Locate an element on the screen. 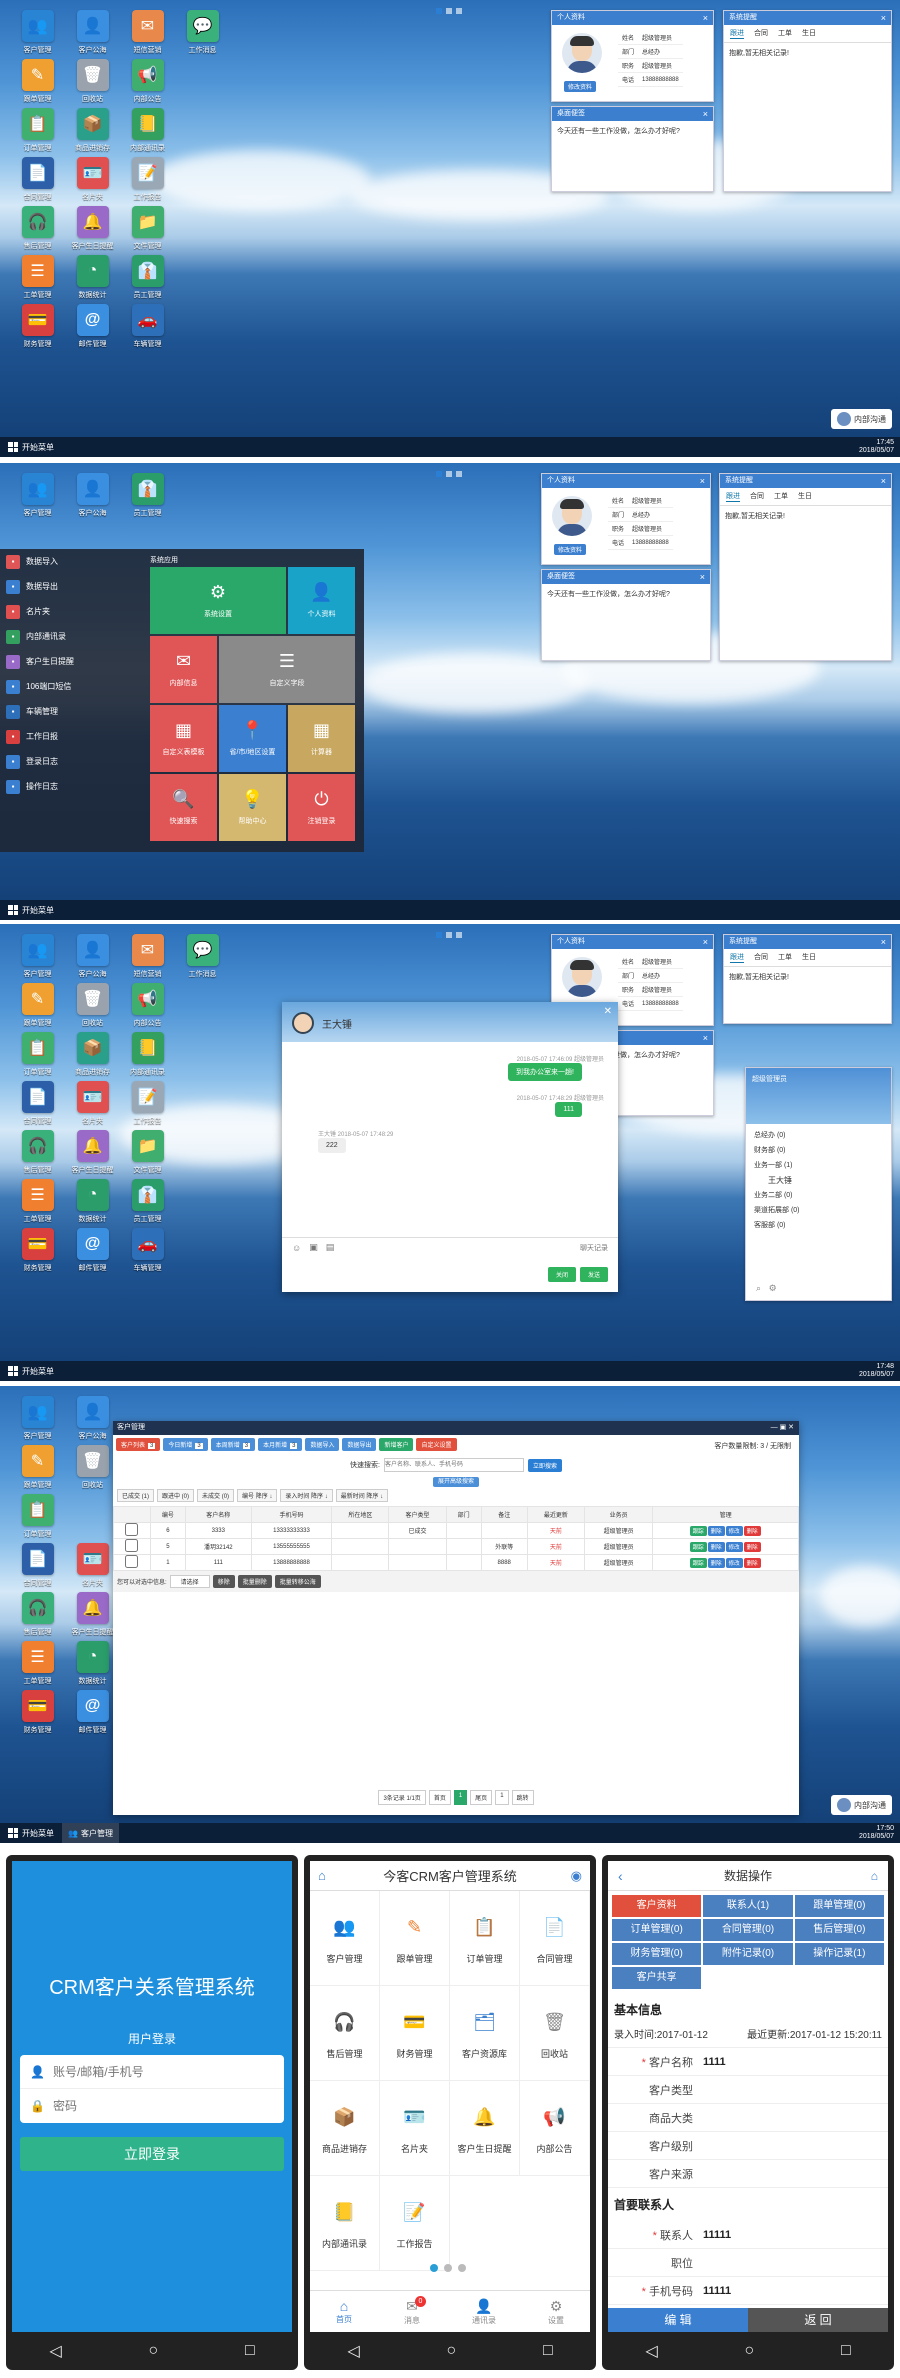 The image size is (900, 2378). start-tile: ▦ 计算器 is located at coordinates (321, 738).